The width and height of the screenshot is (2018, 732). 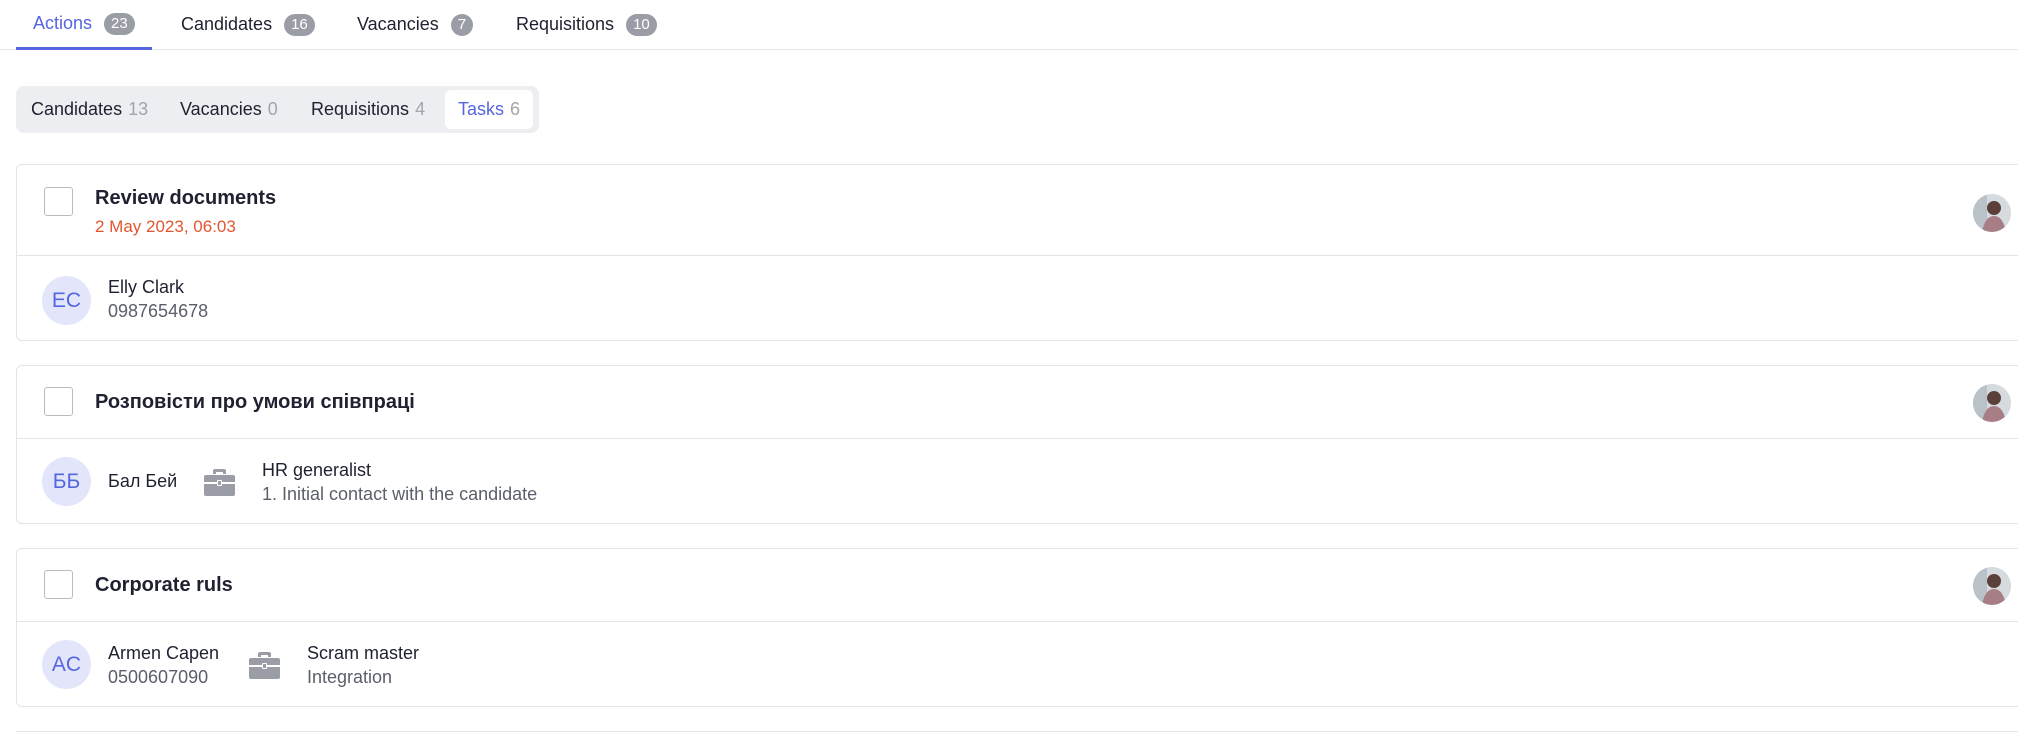 I want to click on subtab-tasks-count: 6, so click(x=515, y=109).